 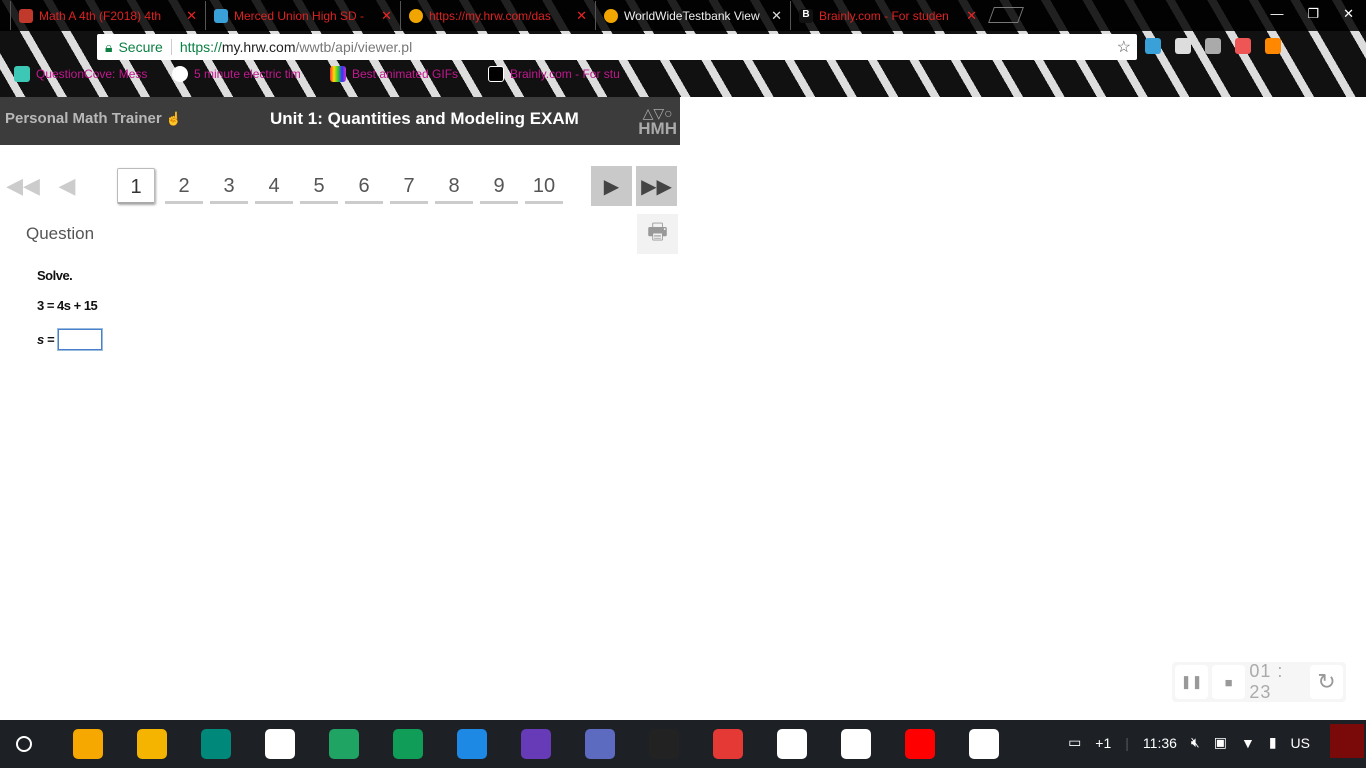 What do you see at coordinates (499, 186) in the screenshot?
I see `page-9: 9` at bounding box center [499, 186].